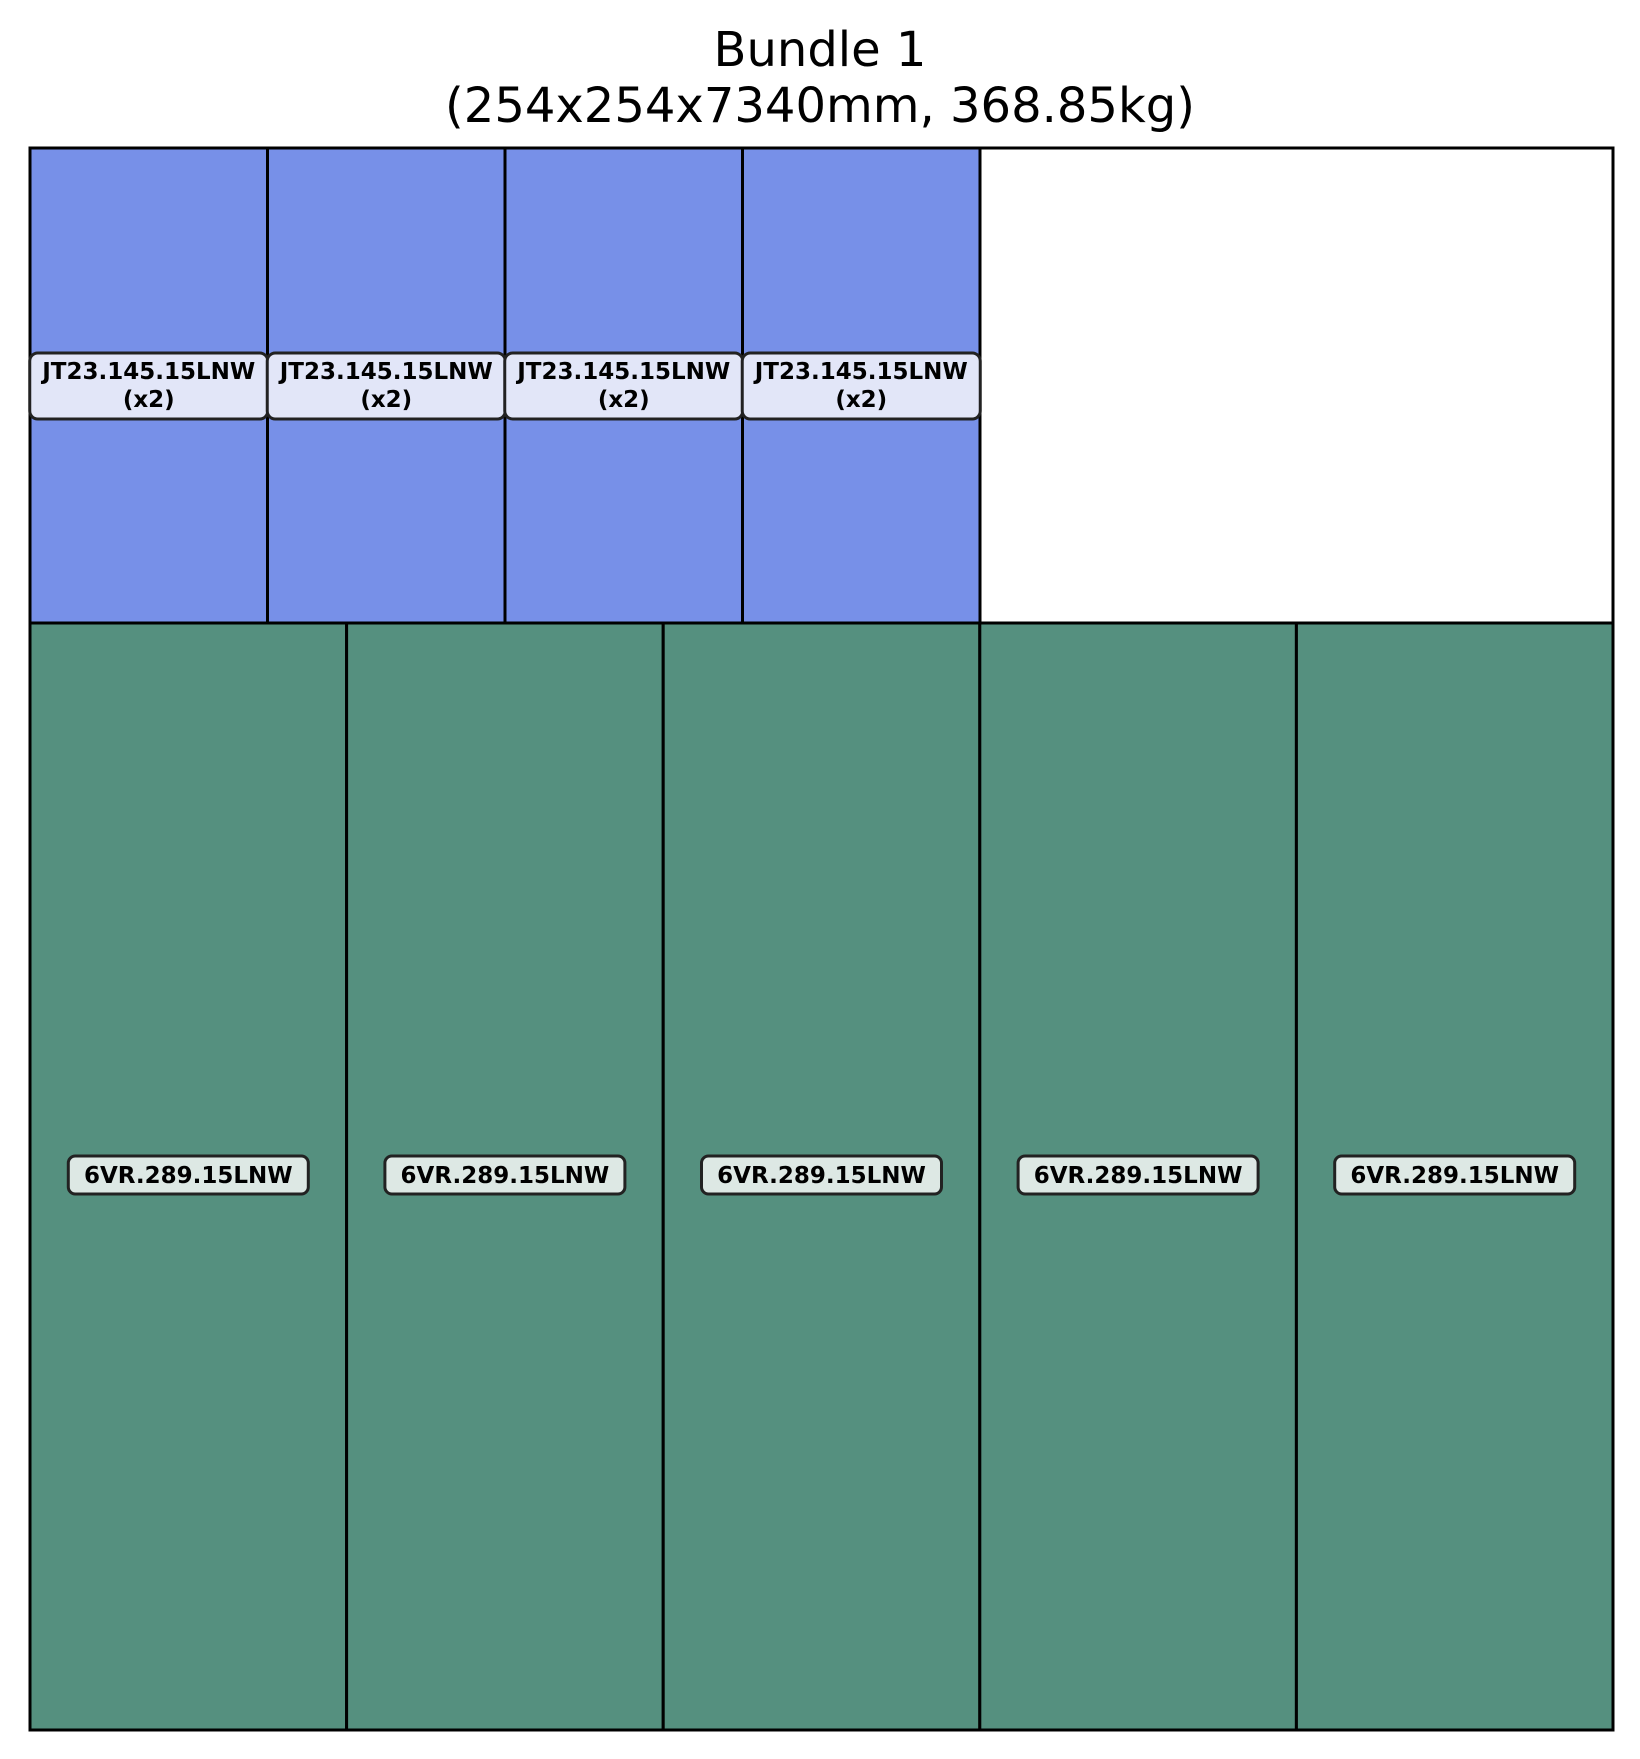 The width and height of the screenshot is (1640, 1759). What do you see at coordinates (147, 372) in the screenshot?
I see `top-cell-name-1: JT23.145.15LNW` at bounding box center [147, 372].